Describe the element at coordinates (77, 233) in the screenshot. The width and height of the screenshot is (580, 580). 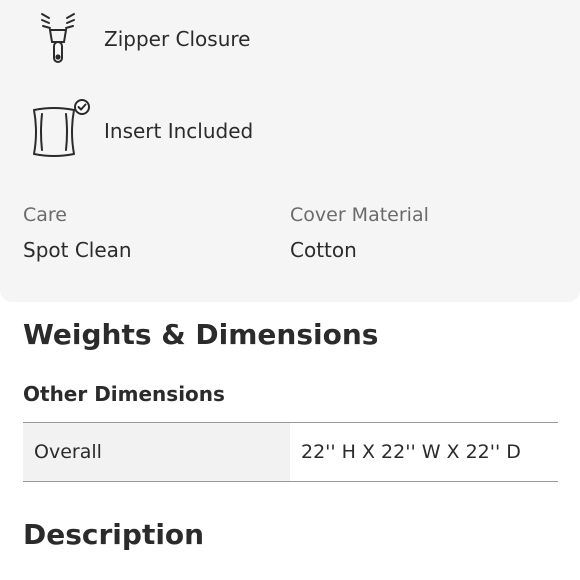
I see `spec-care: Care Spot Clean` at that location.